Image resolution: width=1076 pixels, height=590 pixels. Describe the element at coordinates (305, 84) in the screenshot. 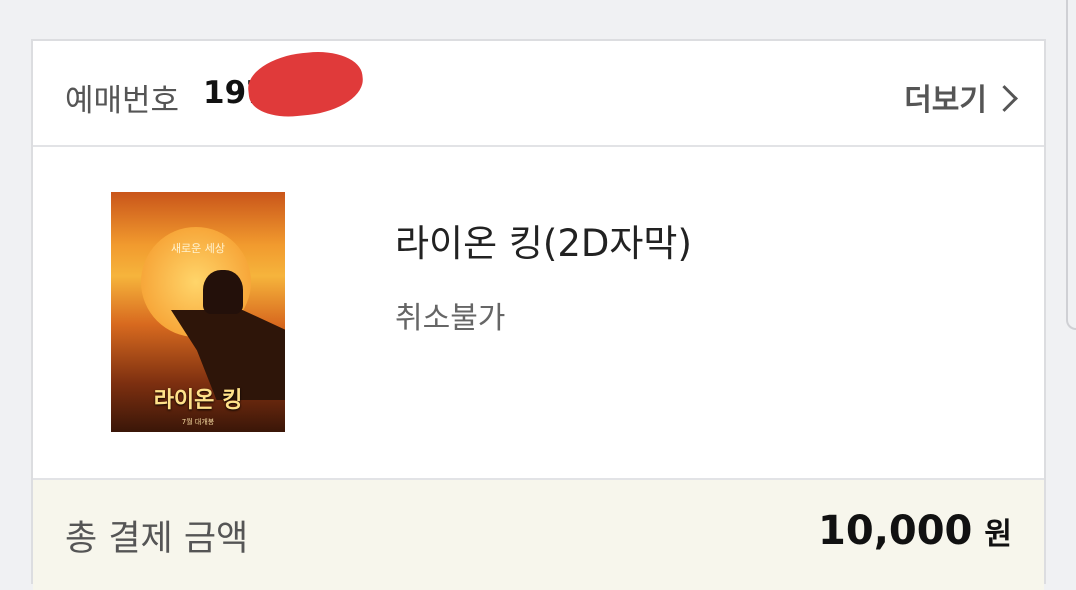

I see `redaction-mark` at that location.